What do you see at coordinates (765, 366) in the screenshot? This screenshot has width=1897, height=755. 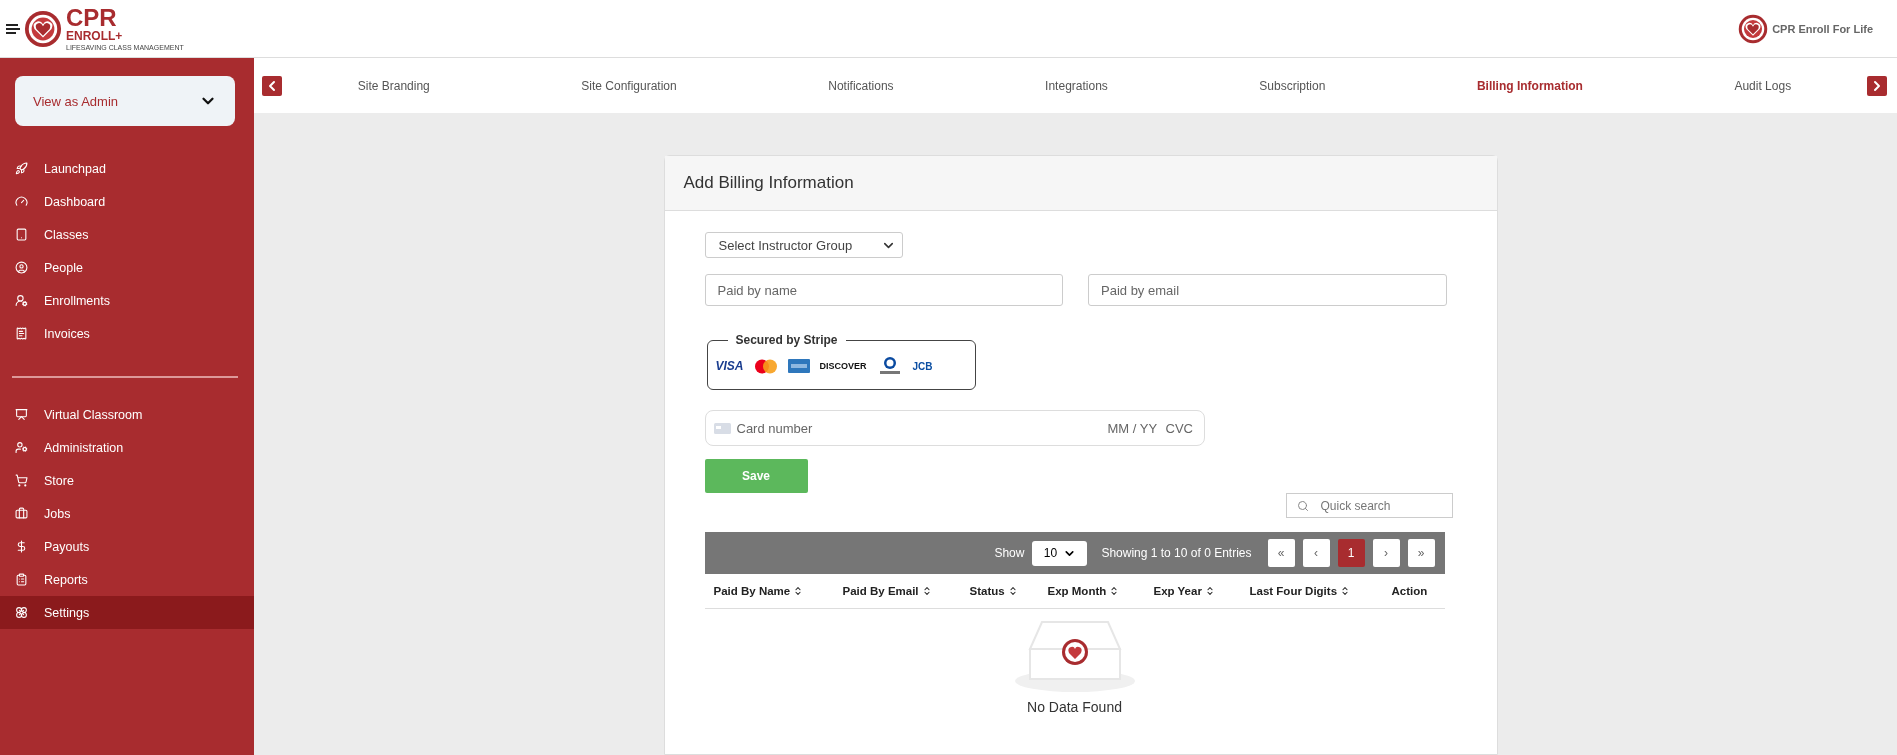 I see `mastercard-logo` at bounding box center [765, 366].